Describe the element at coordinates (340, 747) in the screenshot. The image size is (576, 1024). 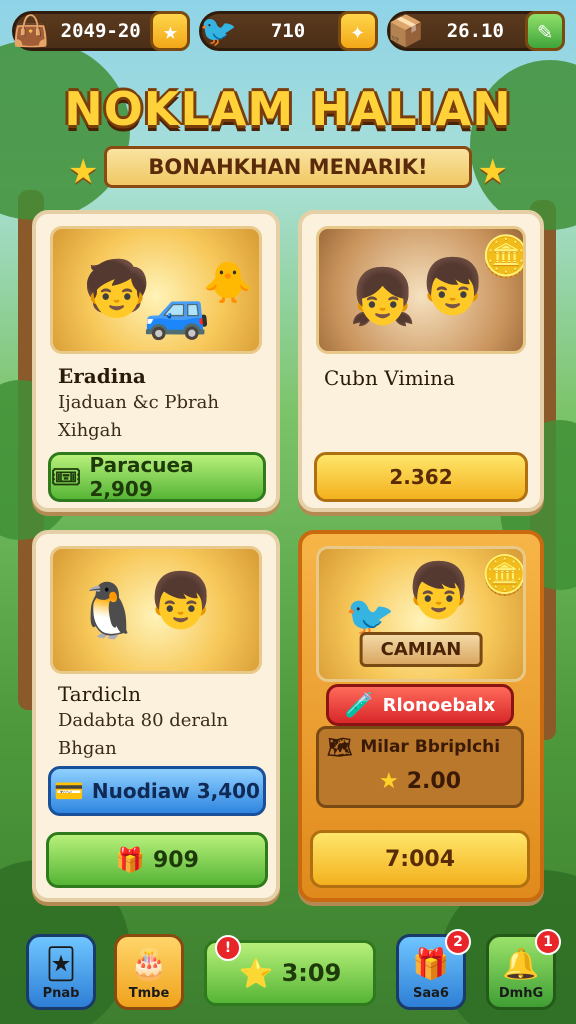
I see `map-icon: 🗺` at that location.